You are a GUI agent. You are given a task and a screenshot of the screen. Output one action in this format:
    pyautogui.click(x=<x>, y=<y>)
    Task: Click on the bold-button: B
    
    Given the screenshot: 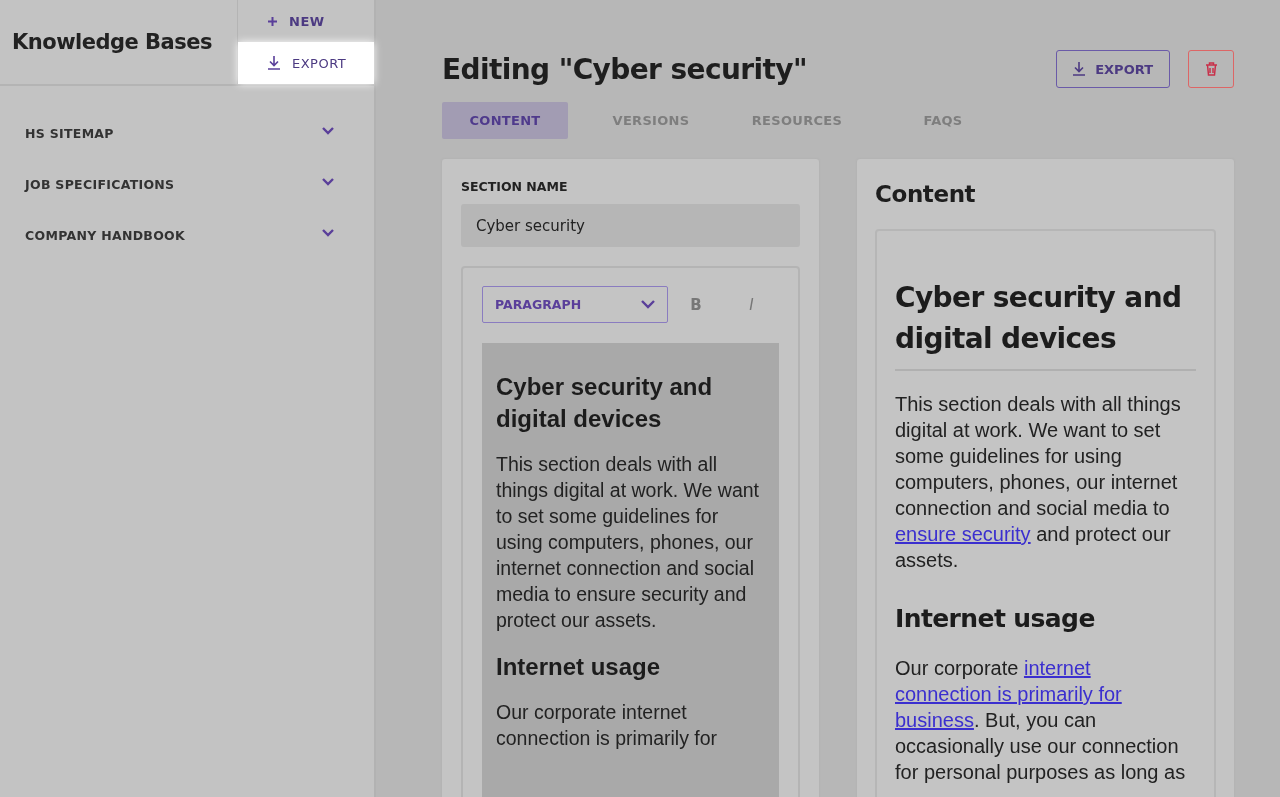 What is the action you would take?
    pyautogui.click(x=696, y=304)
    